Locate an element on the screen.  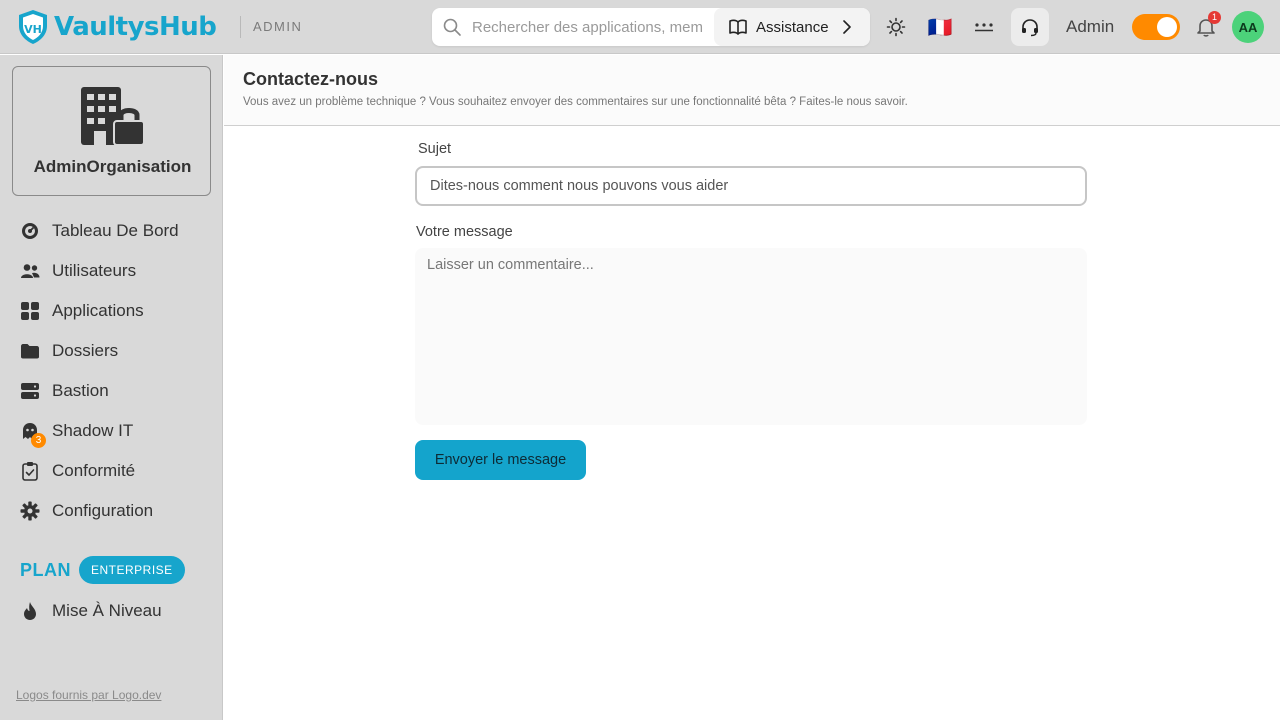
organisation-name: AdminOrganisation is located at coordinates (112, 166).